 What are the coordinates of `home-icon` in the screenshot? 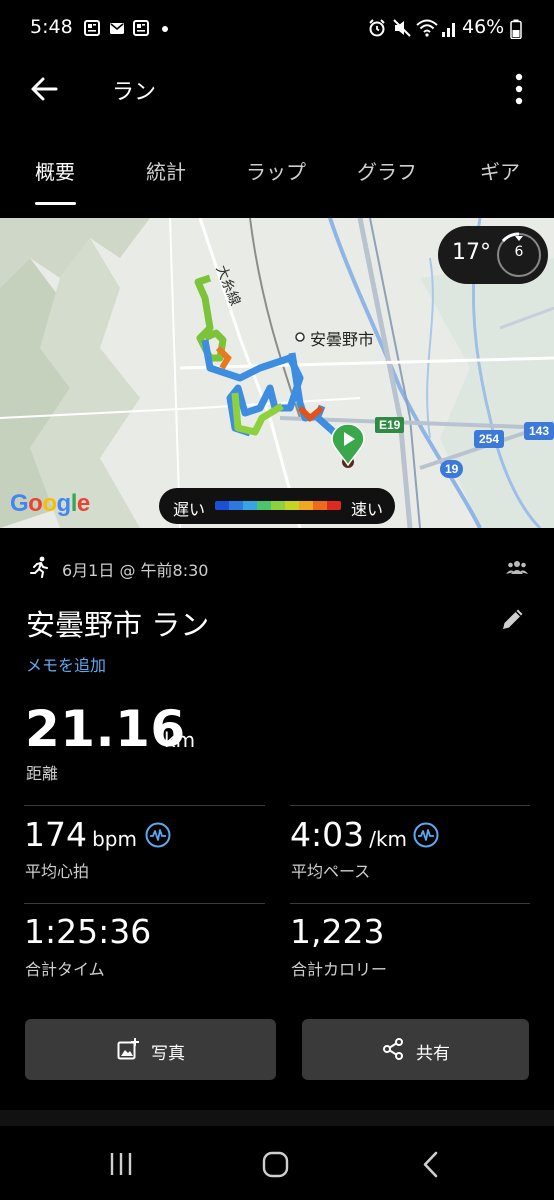 It's located at (275, 1164).